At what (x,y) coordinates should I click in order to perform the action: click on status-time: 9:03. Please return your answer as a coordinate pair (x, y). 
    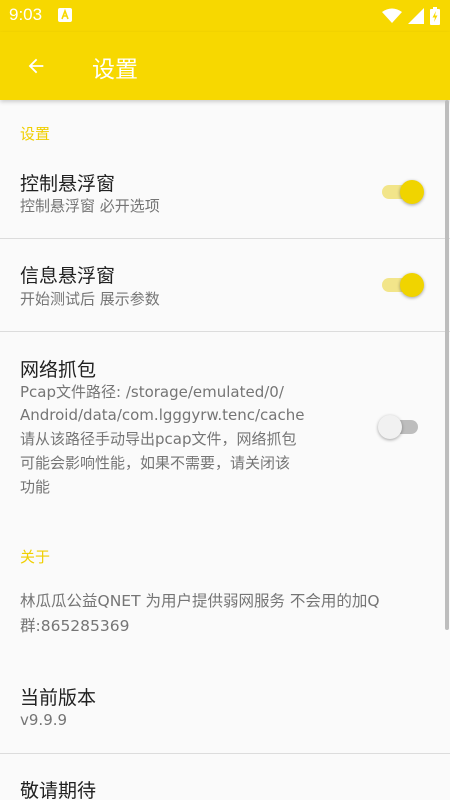
    Looking at the image, I should click on (26, 14).